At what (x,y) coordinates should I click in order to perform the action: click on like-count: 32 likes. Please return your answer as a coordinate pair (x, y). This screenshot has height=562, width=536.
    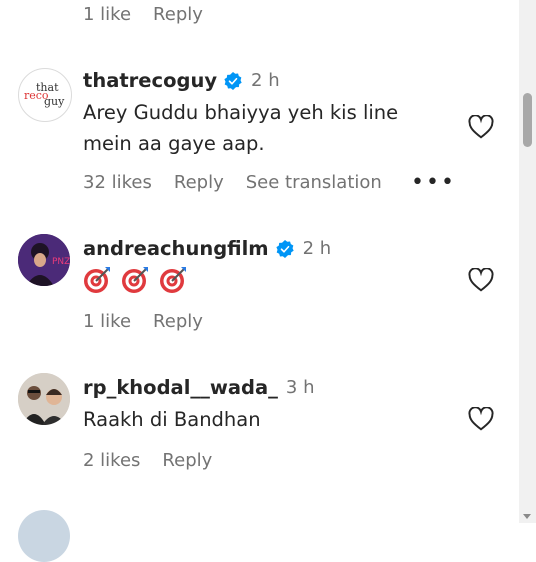
    Looking at the image, I should click on (117, 182).